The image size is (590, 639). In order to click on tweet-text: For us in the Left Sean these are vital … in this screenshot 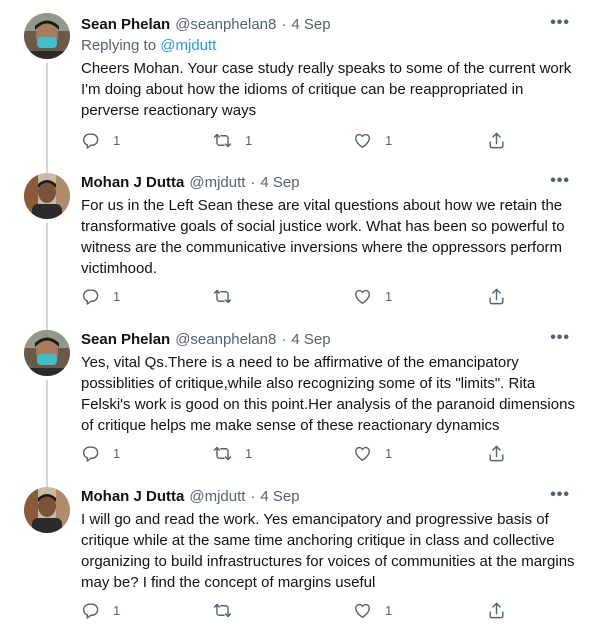, I will do `click(323, 237)`.